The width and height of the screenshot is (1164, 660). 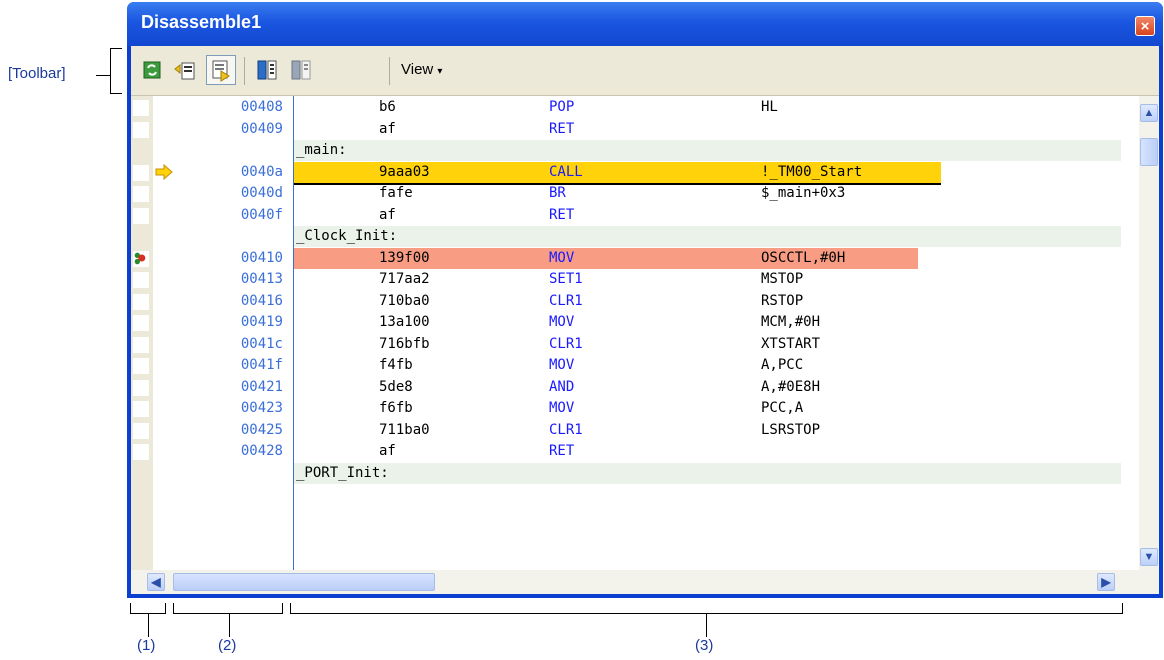 What do you see at coordinates (140, 258) in the screenshot?
I see `breakpoint-icon` at bounding box center [140, 258].